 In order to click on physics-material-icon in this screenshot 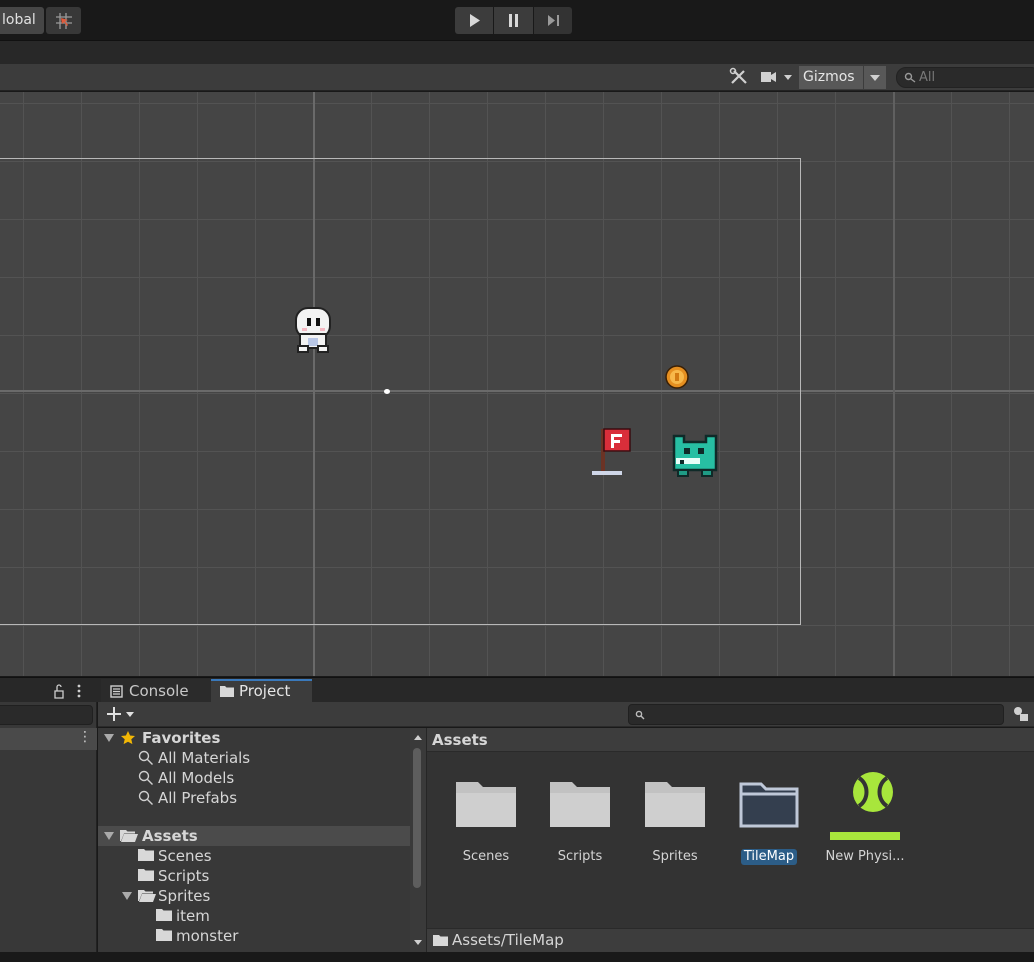, I will do `click(865, 806)`.